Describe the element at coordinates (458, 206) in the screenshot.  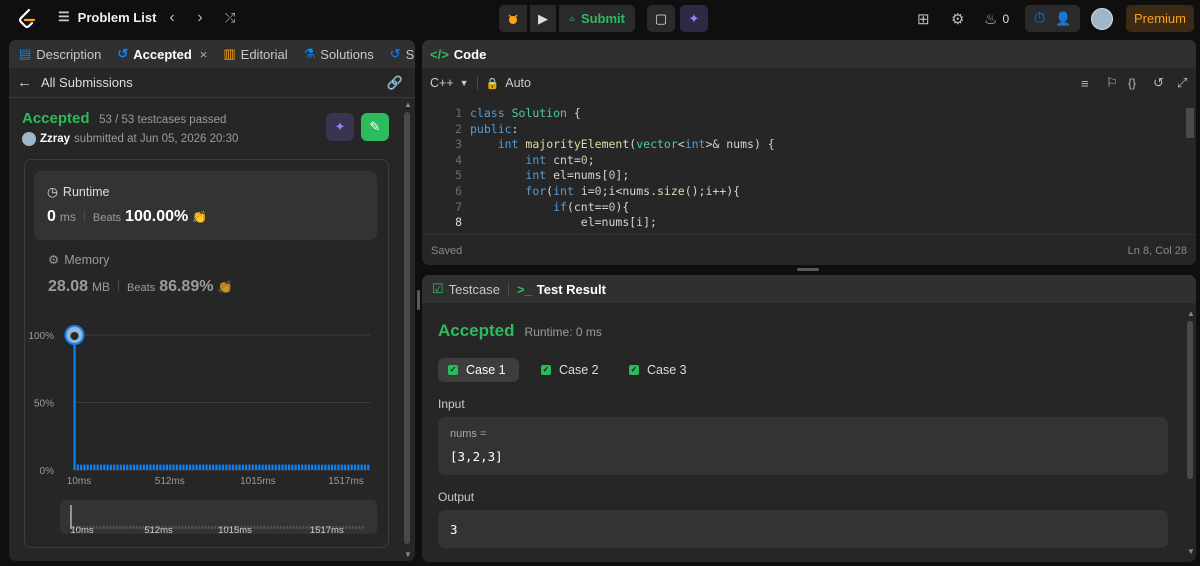
I see `line-number: 7` at that location.